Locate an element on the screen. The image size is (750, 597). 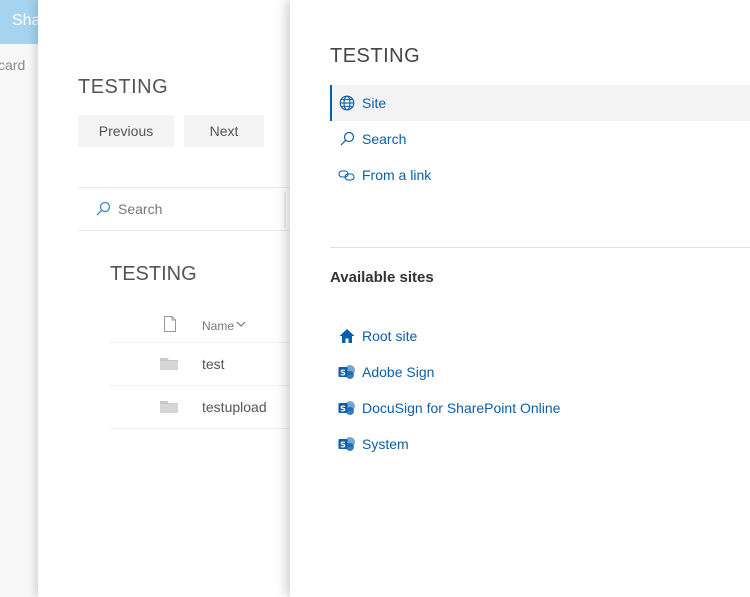
column-header-row: Name is located at coordinates (200, 325).